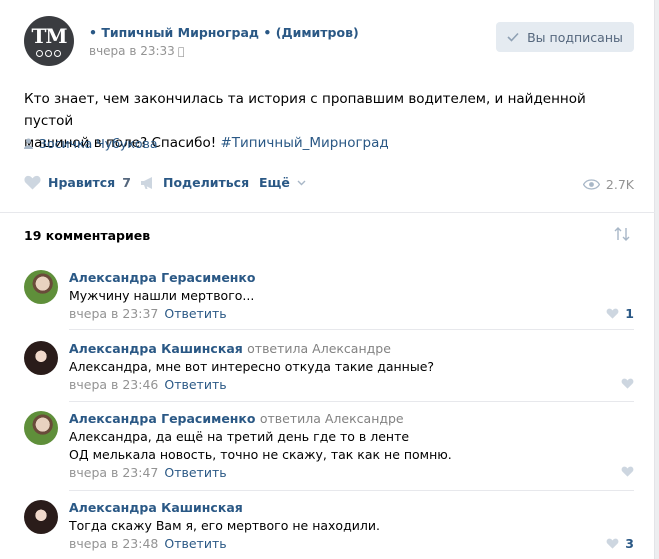 This screenshot has height=559, width=659. I want to click on comment-time: вчера в 23:48, so click(113, 543).